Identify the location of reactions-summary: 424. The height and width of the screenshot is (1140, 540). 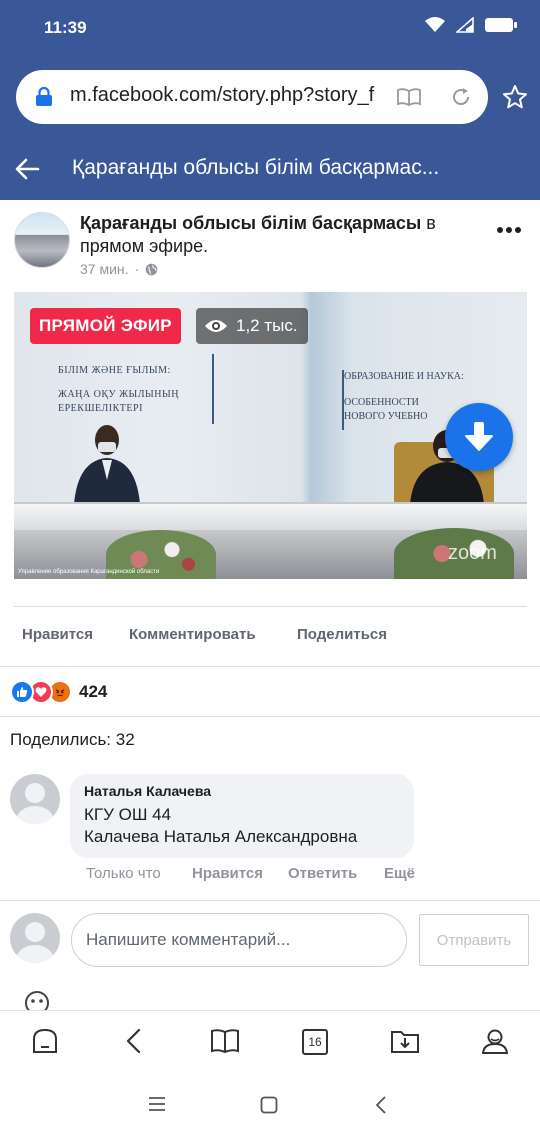
(58, 692).